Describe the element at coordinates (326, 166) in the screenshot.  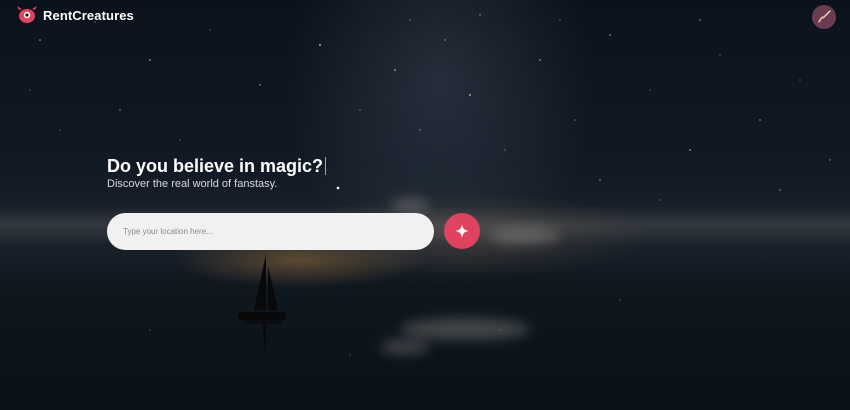
I see `text-cursor` at that location.